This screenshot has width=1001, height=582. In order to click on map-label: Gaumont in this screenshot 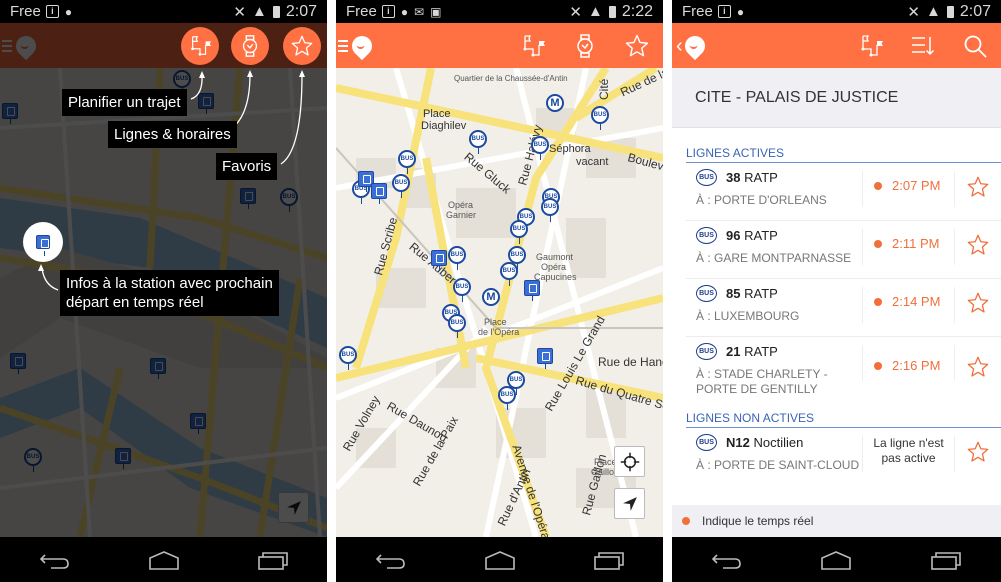, I will do `click(555, 257)`.